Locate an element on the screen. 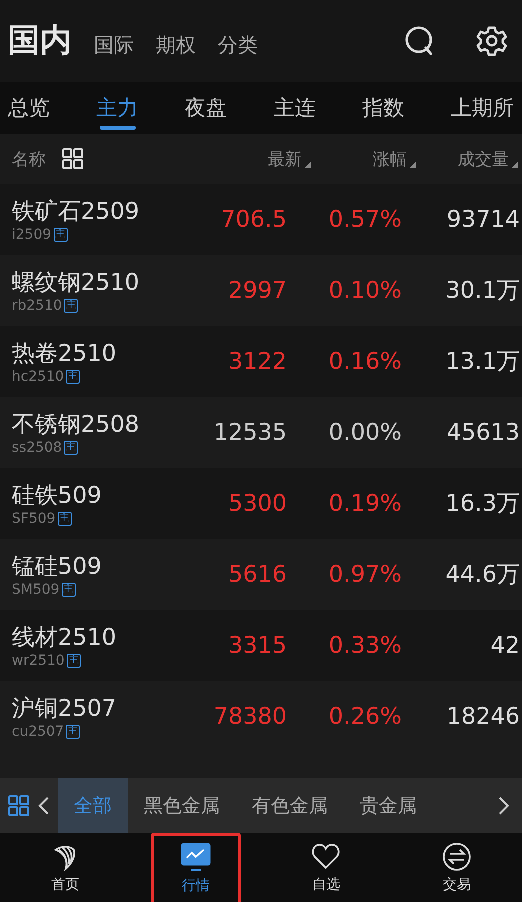  price-cell-text: 12535 is located at coordinates (249, 433).